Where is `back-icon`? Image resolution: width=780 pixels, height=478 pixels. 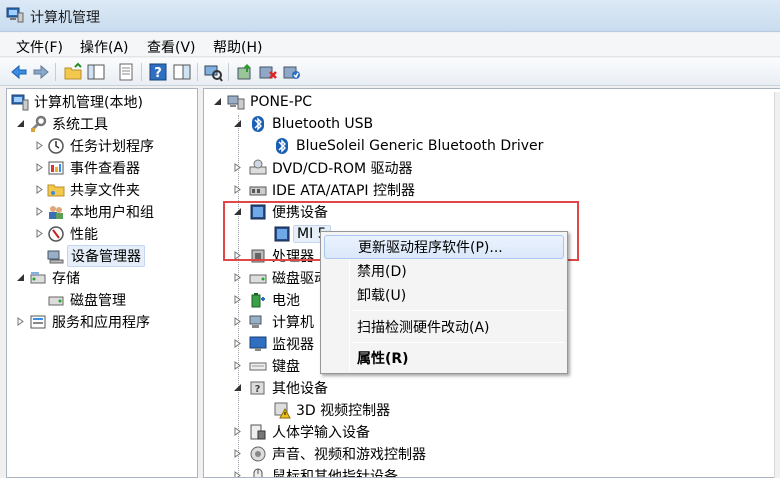
back-icon is located at coordinates (19, 72).